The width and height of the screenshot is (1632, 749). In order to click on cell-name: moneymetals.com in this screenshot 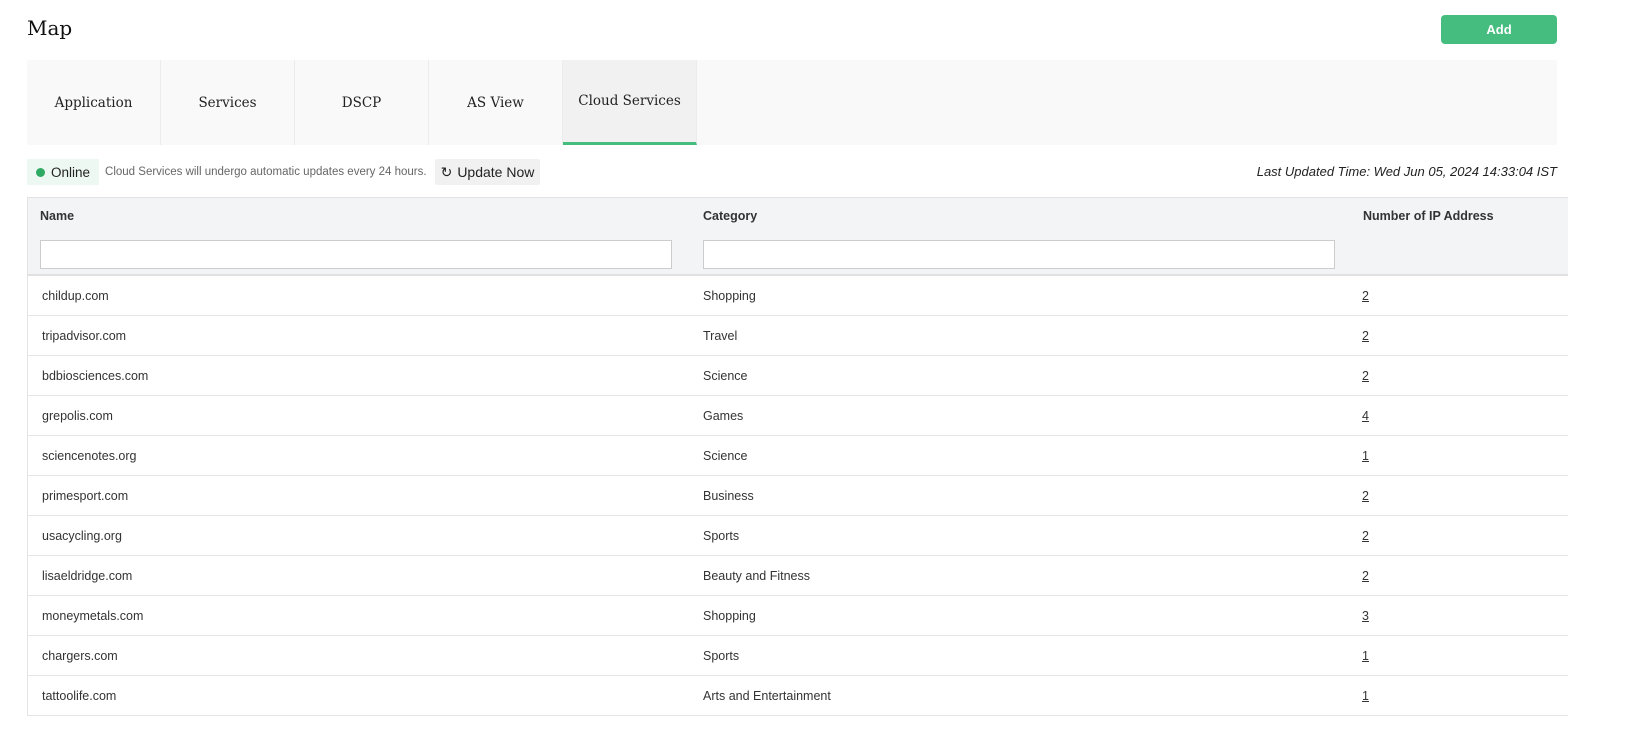, I will do `click(93, 616)`.